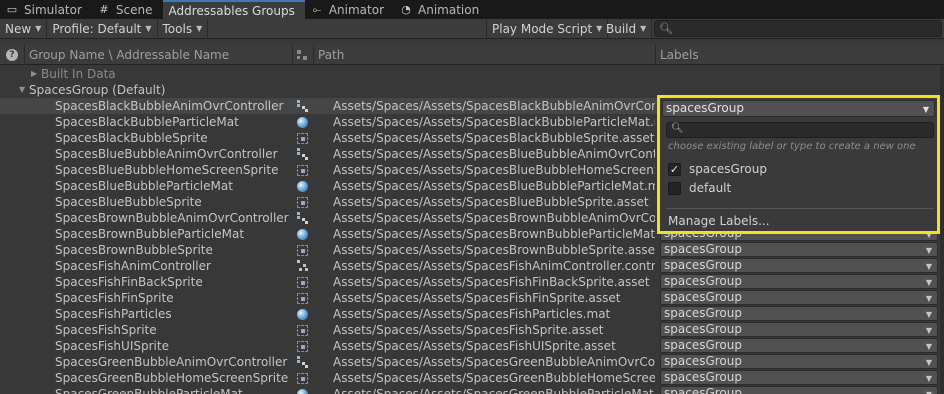 The width and height of the screenshot is (944, 394). What do you see at coordinates (129, 55) in the screenshot?
I see `column-group-name: Group Name \ Addressable Name` at bounding box center [129, 55].